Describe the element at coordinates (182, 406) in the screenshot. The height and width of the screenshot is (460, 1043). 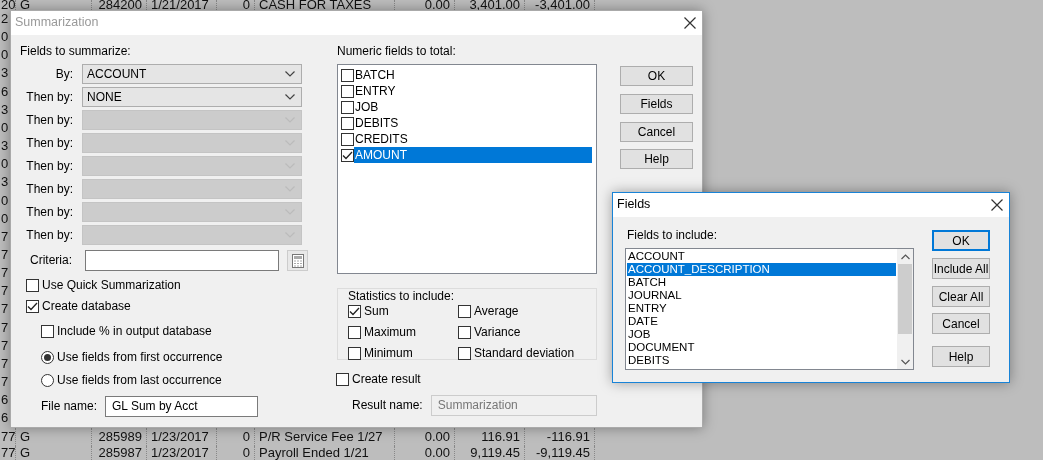
I see `file-name-field: GL Sum by Acct` at that location.